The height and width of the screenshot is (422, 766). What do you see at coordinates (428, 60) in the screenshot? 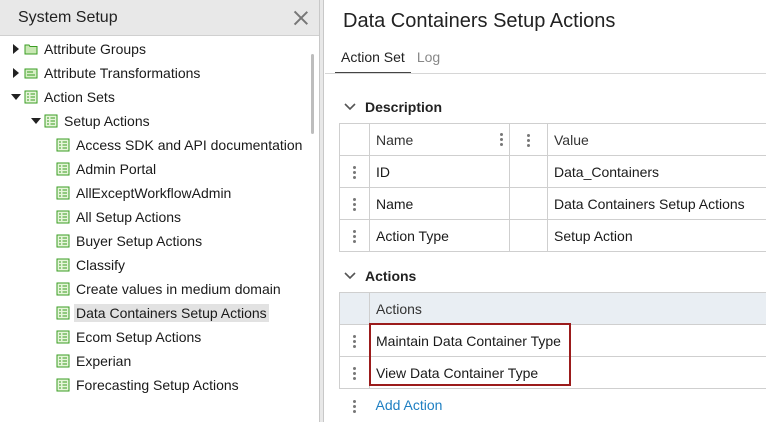
I see `tab-log: Log` at bounding box center [428, 60].